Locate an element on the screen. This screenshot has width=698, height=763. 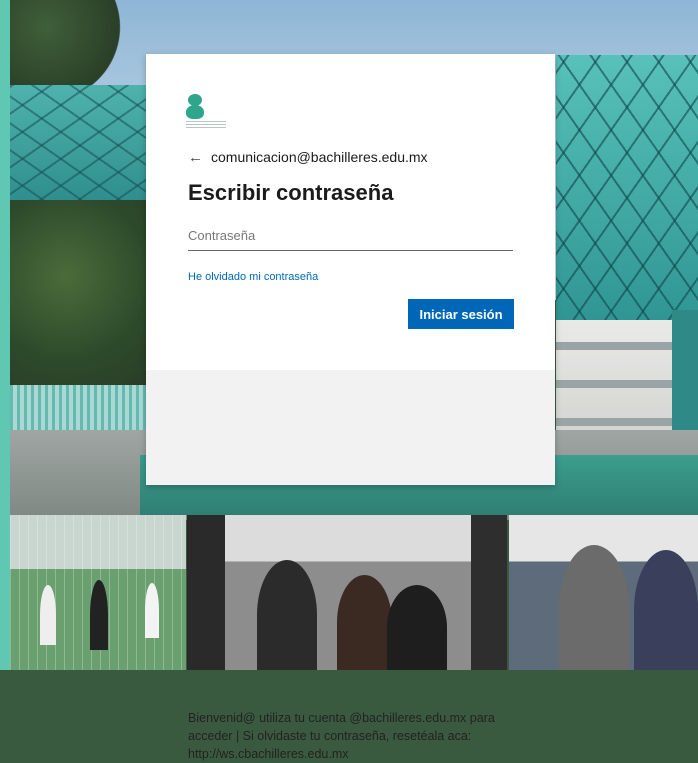
logo-mark-icon is located at coordinates (195, 107).